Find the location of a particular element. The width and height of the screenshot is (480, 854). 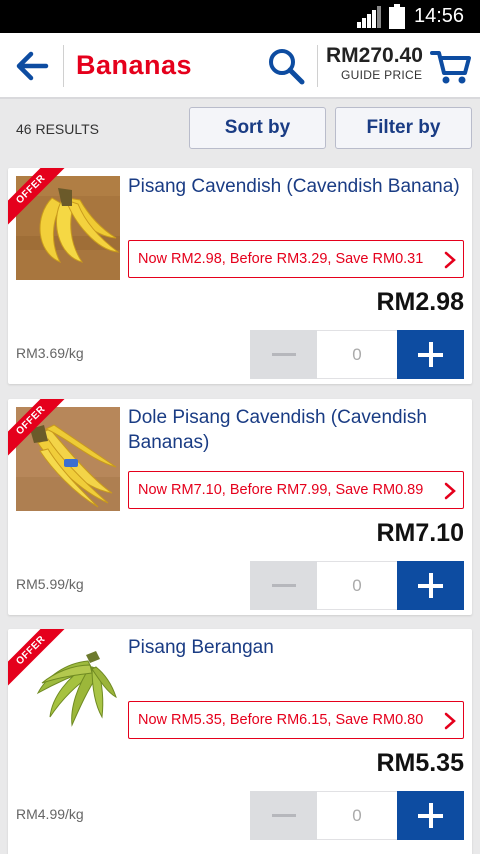

page-title: Bananas is located at coordinates (134, 65).